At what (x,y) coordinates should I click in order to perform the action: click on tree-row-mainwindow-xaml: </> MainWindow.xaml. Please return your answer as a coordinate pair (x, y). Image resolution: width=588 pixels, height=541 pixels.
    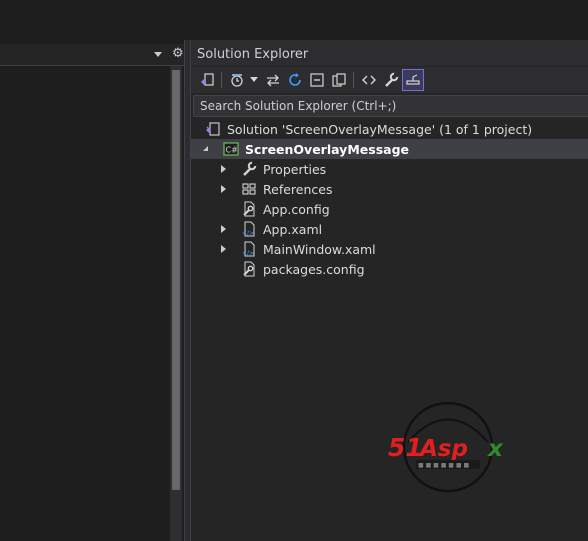
    Looking at the image, I should click on (389, 249).